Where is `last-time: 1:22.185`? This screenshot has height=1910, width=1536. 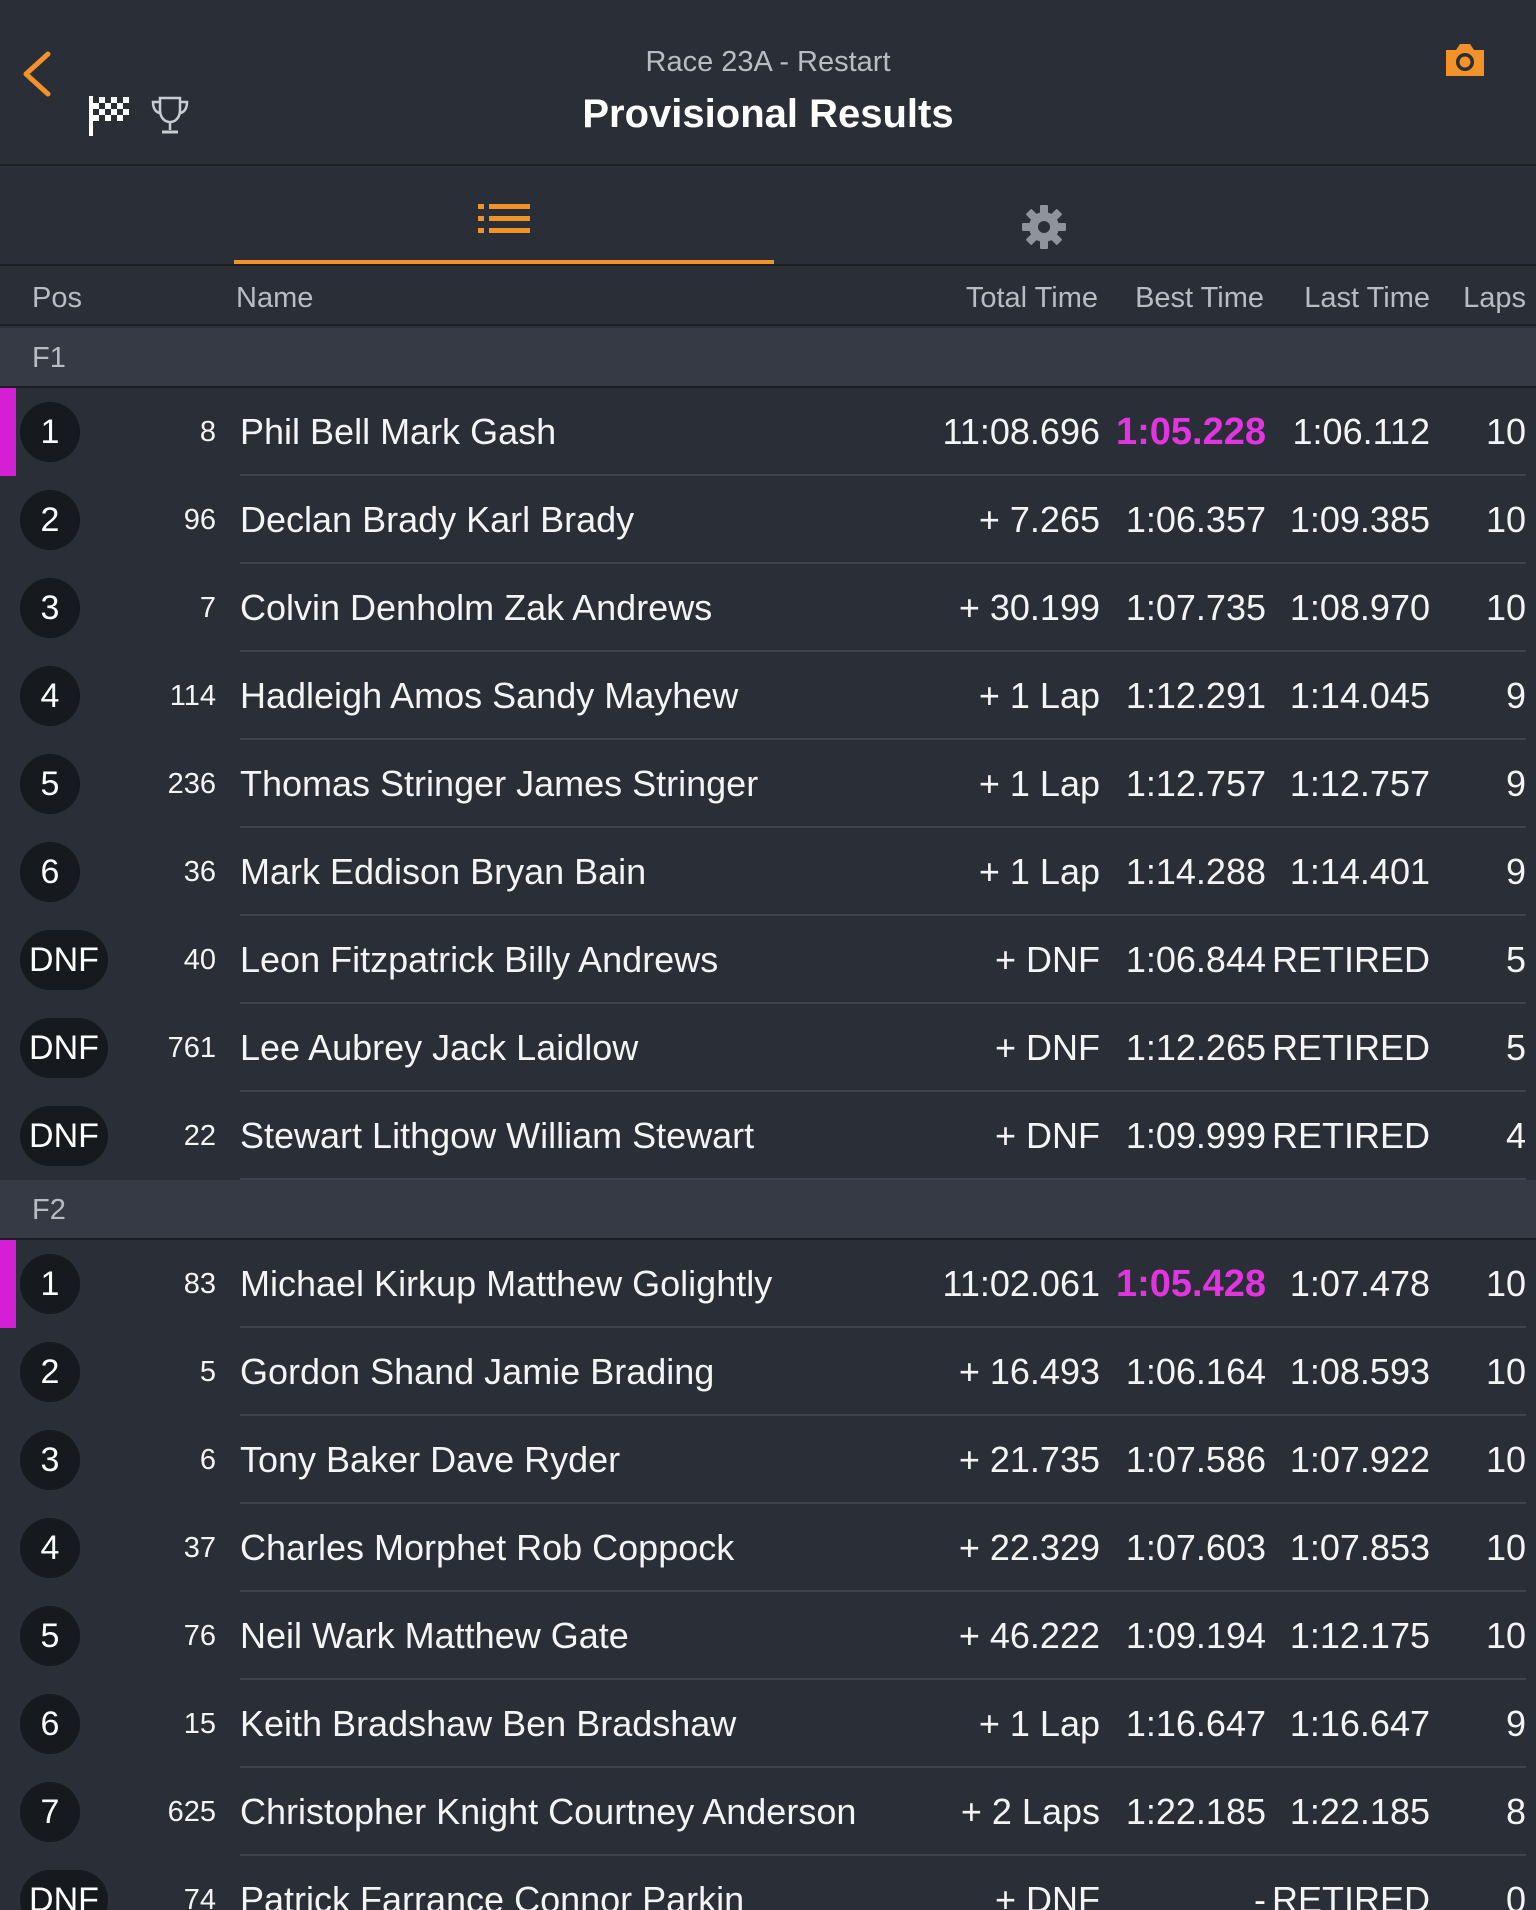 last-time: 1:22.185 is located at coordinates (1359, 1811).